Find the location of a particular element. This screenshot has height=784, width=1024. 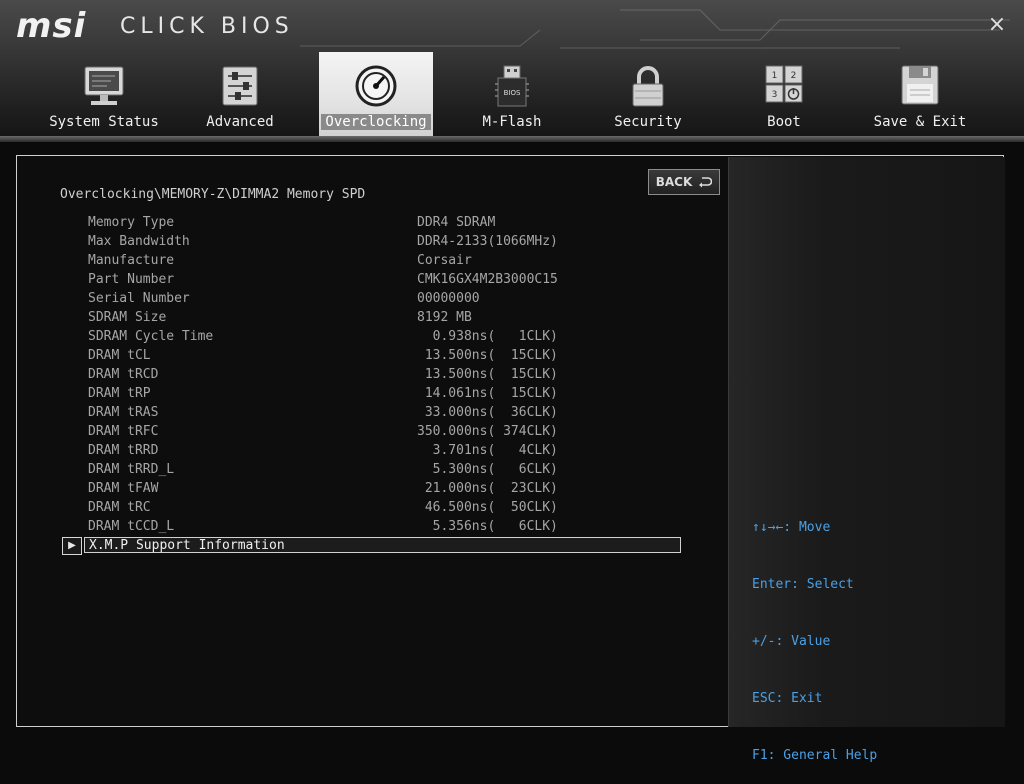

padlock-icon is located at coordinates (648, 86).